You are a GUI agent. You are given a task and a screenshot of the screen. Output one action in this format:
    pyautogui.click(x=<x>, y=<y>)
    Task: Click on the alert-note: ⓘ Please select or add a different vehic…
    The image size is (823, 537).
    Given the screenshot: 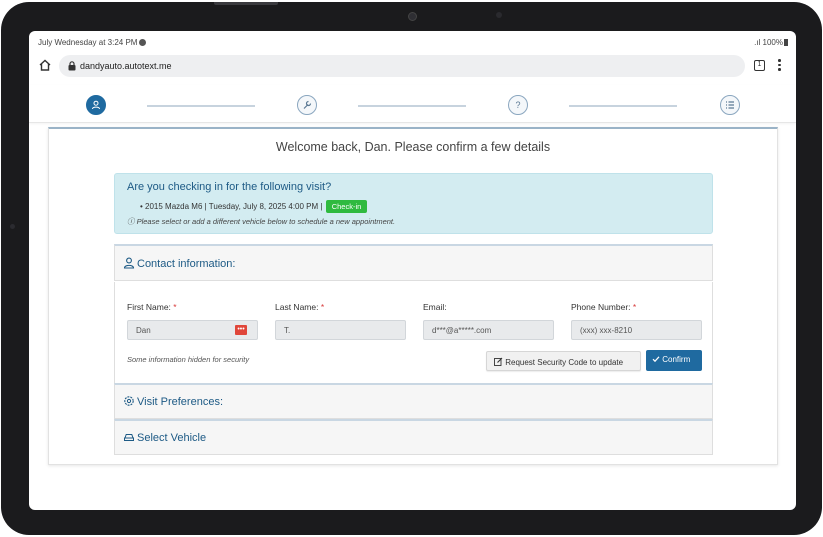 What is the action you would take?
    pyautogui.click(x=261, y=221)
    